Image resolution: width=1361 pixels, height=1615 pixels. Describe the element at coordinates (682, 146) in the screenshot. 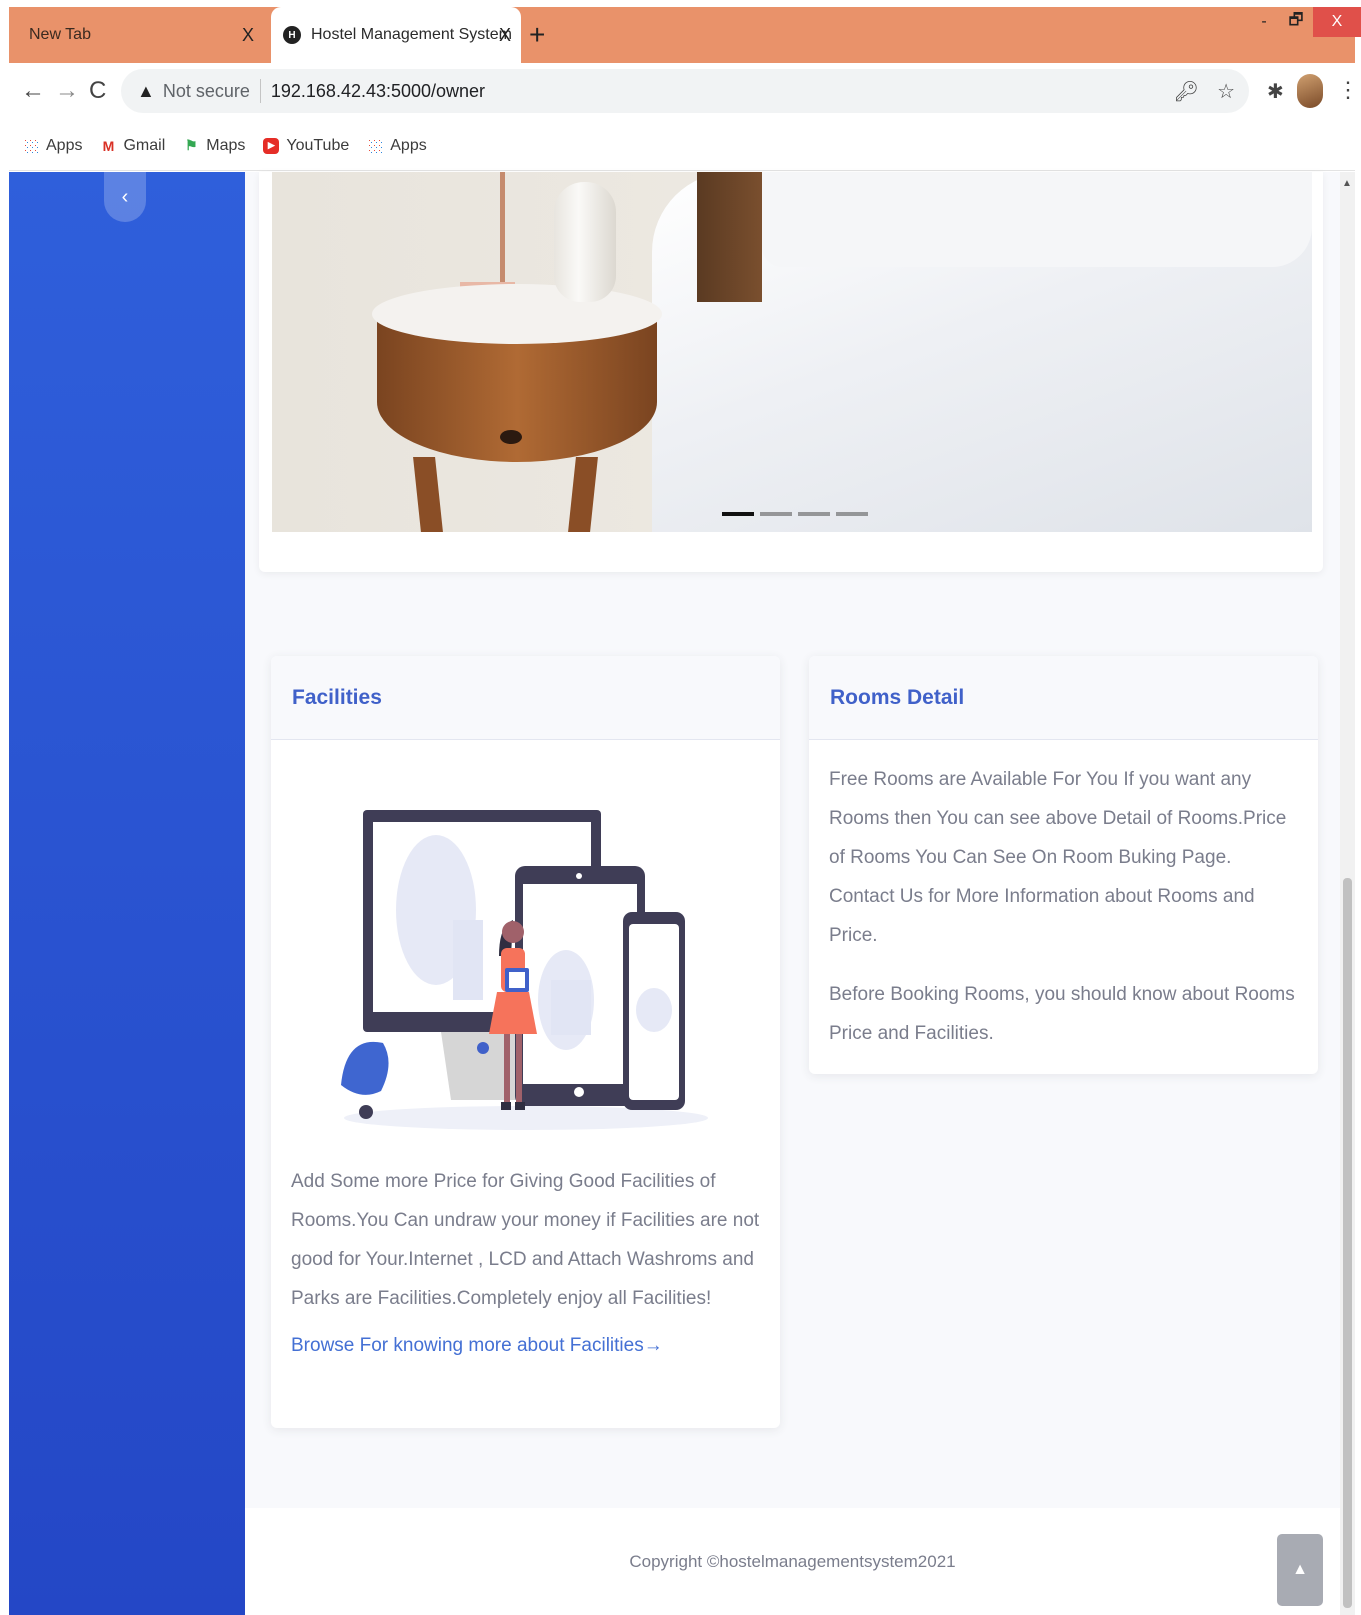

I see `bookmarks-bar: Apps M Gmail ⚑ Maps ▶ YouTube Apps` at that location.